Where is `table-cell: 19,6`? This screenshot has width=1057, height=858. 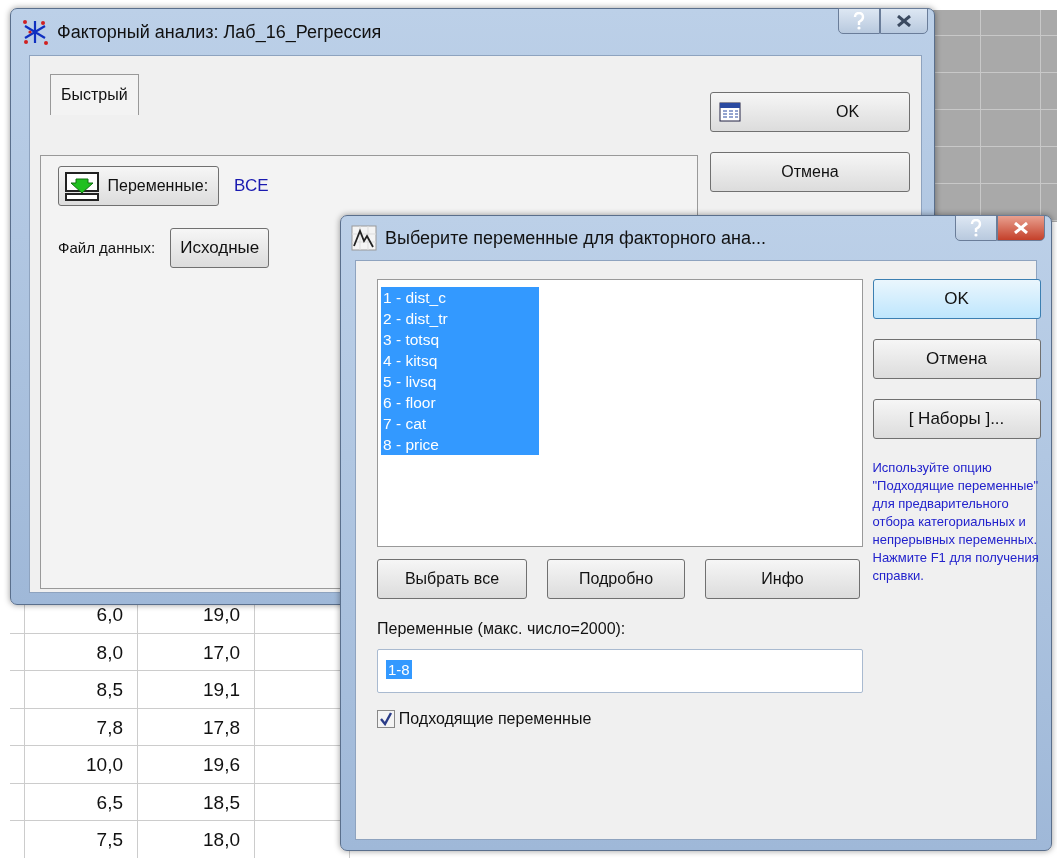
table-cell: 19,6 is located at coordinates (196, 764).